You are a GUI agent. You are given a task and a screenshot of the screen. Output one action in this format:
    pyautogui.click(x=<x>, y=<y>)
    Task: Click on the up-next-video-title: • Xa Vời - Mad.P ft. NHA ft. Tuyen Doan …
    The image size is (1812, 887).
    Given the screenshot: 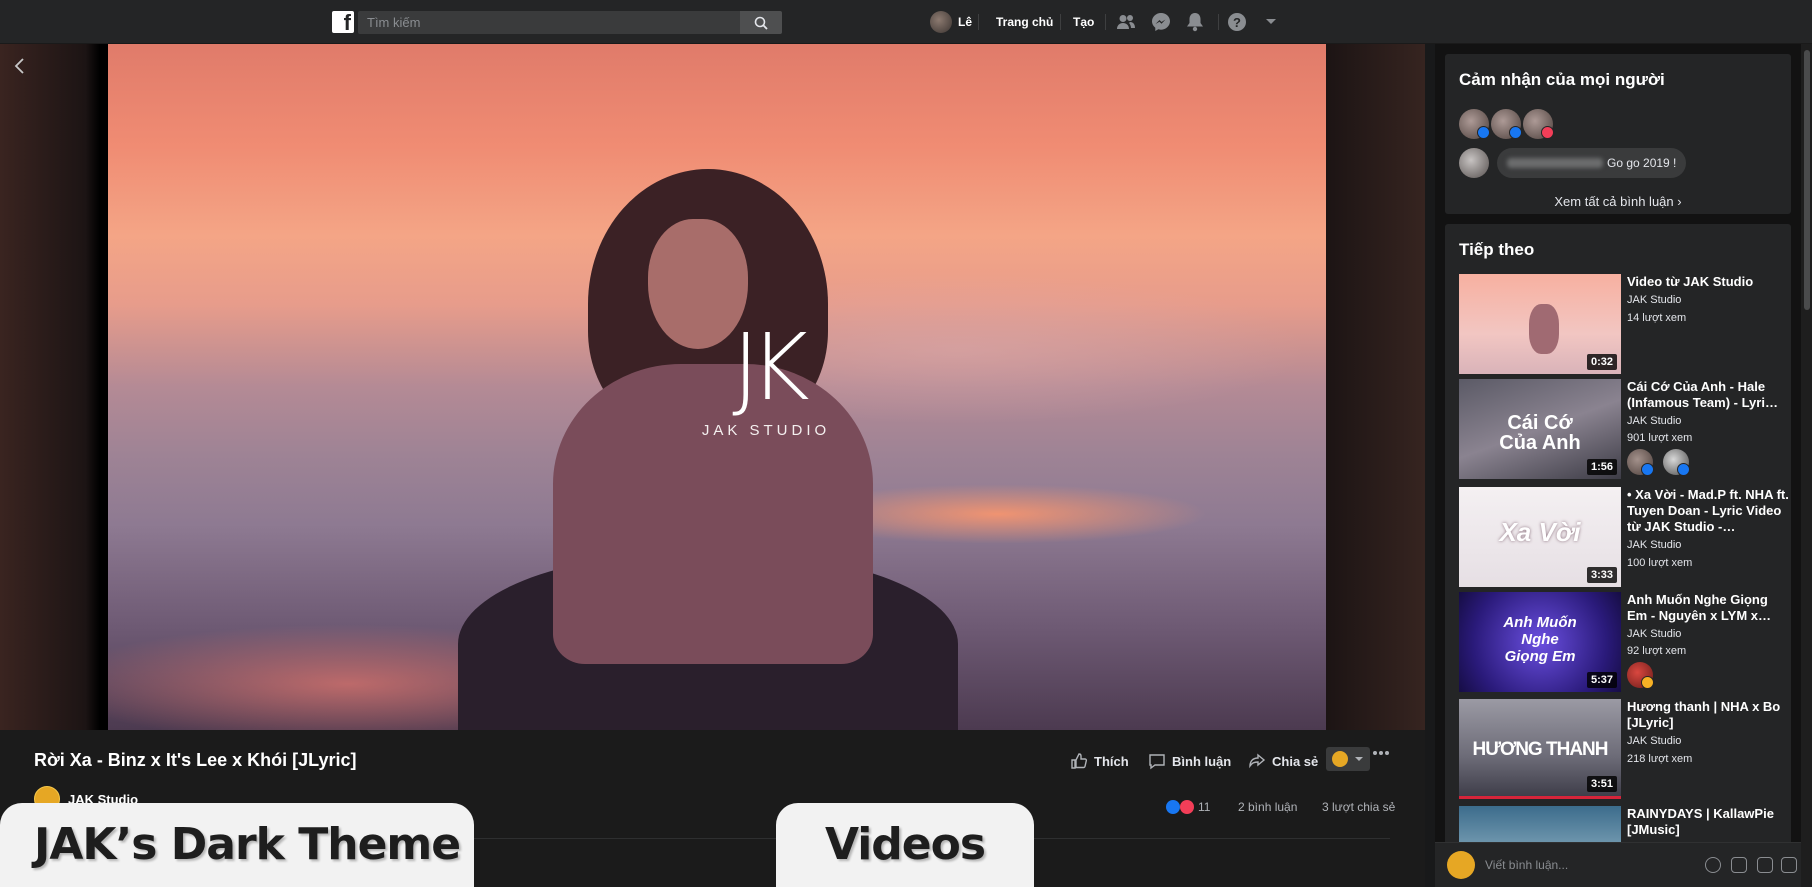 What is the action you would take?
    pyautogui.click(x=1708, y=510)
    